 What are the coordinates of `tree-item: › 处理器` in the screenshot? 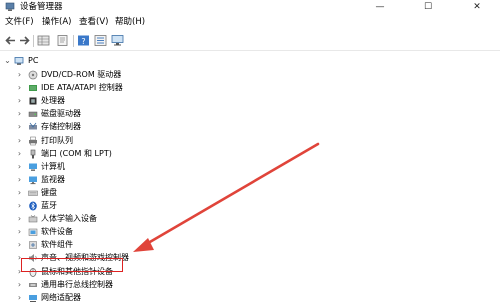 It's located at (100, 101).